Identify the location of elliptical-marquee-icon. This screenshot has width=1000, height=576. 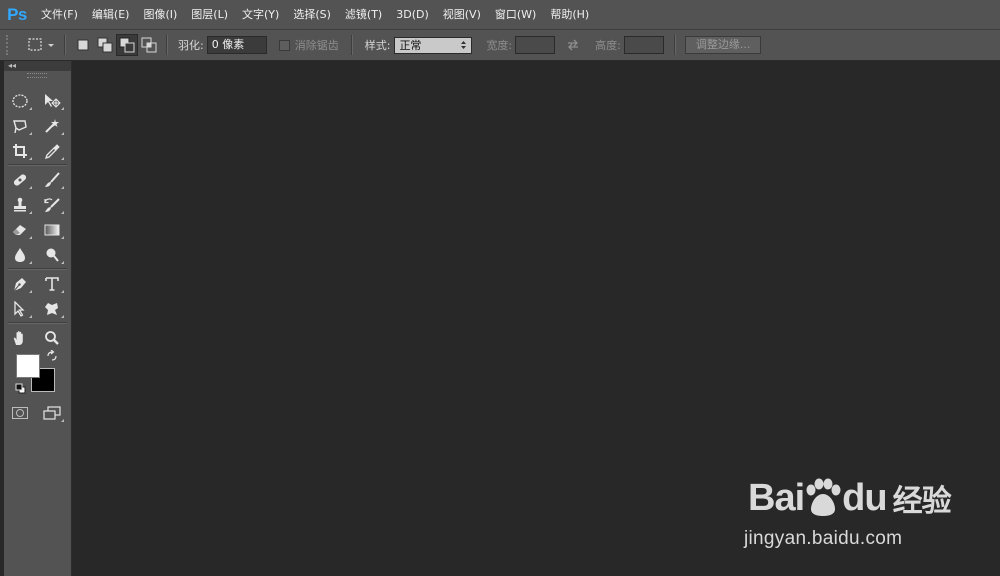
(20, 100).